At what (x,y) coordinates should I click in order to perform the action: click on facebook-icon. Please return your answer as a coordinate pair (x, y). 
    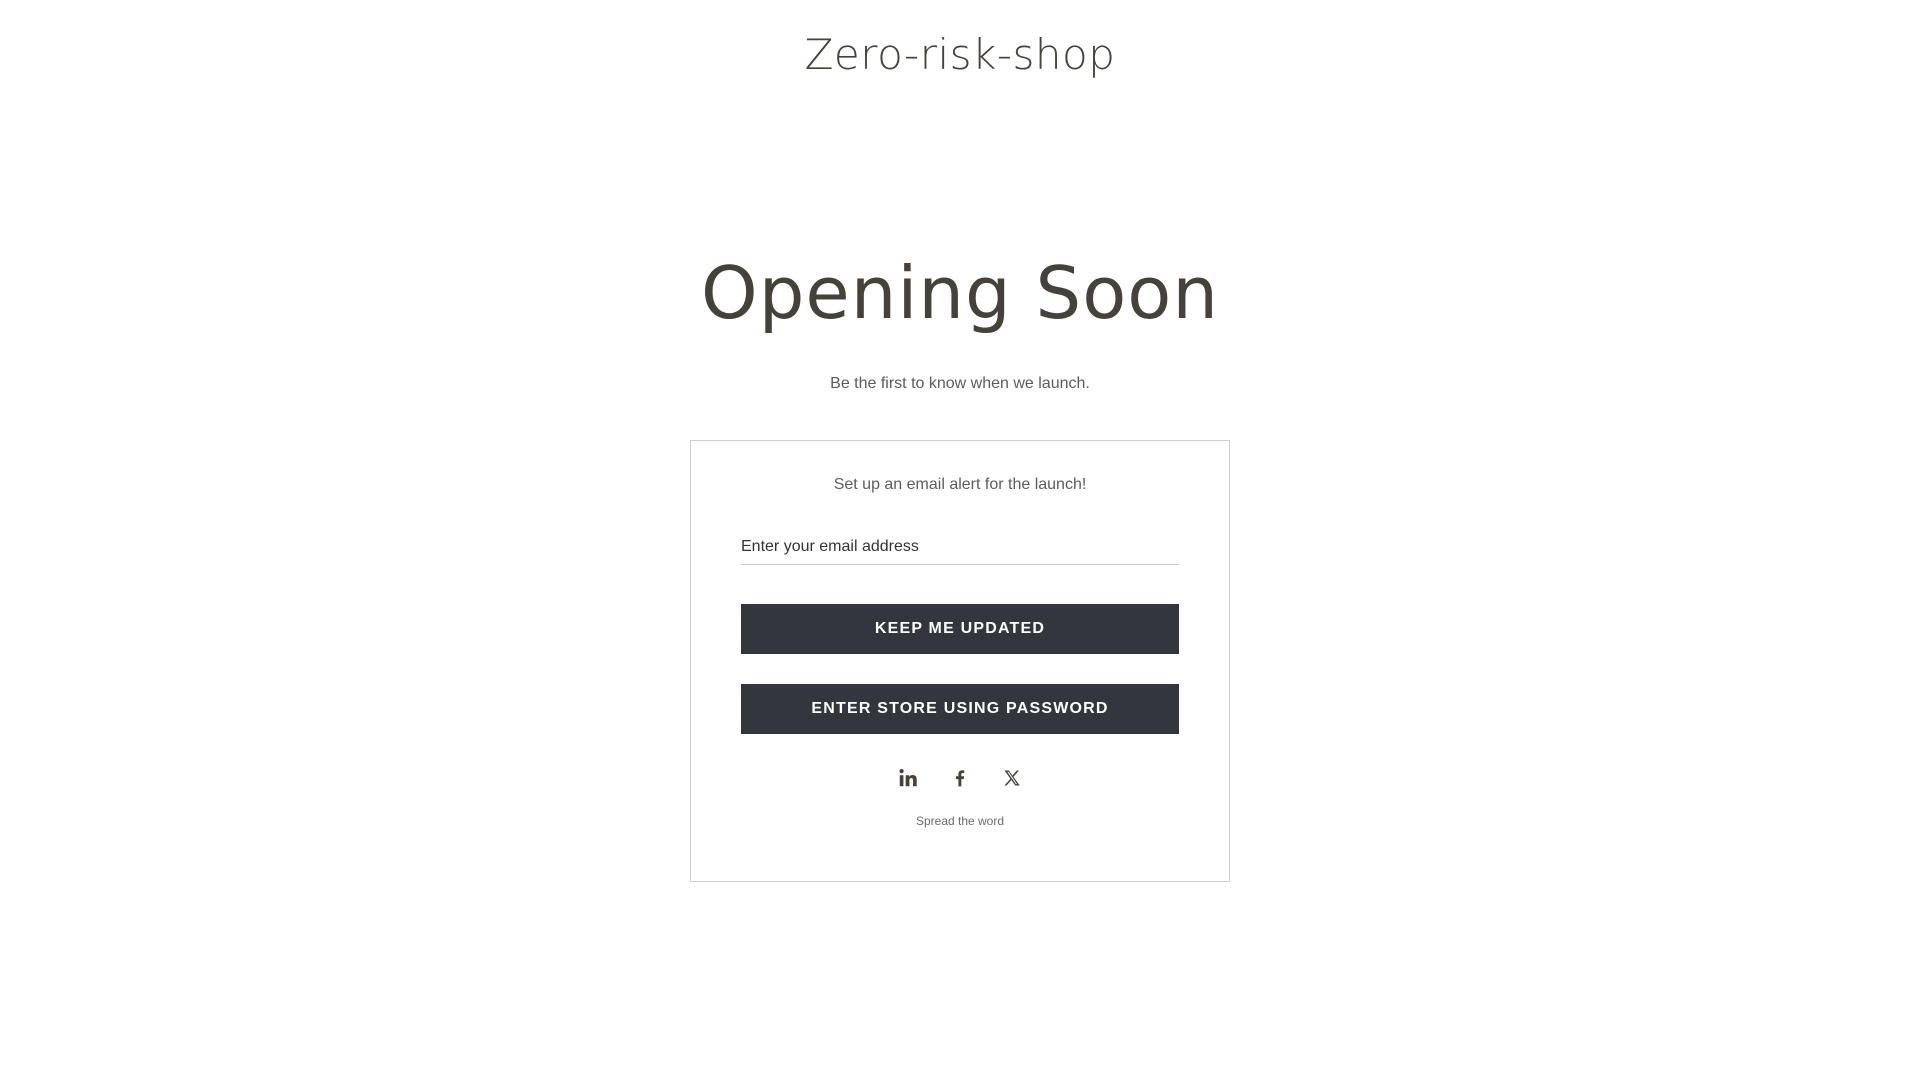
    Looking at the image, I should click on (960, 778).